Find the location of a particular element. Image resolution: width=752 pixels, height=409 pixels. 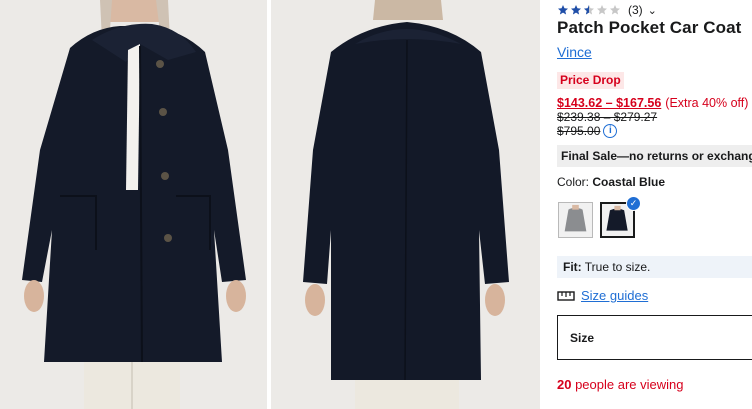

star-half-icon is located at coordinates (589, 10).